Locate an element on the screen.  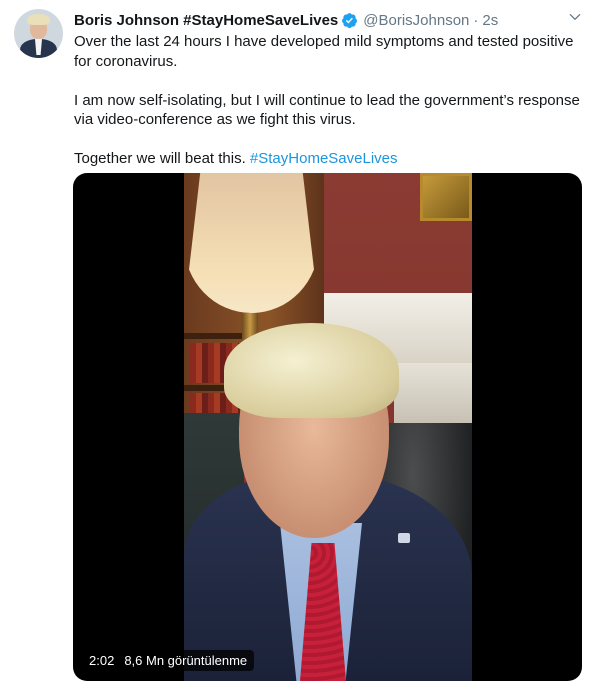
video-duration: 2:02 is located at coordinates (102, 660).